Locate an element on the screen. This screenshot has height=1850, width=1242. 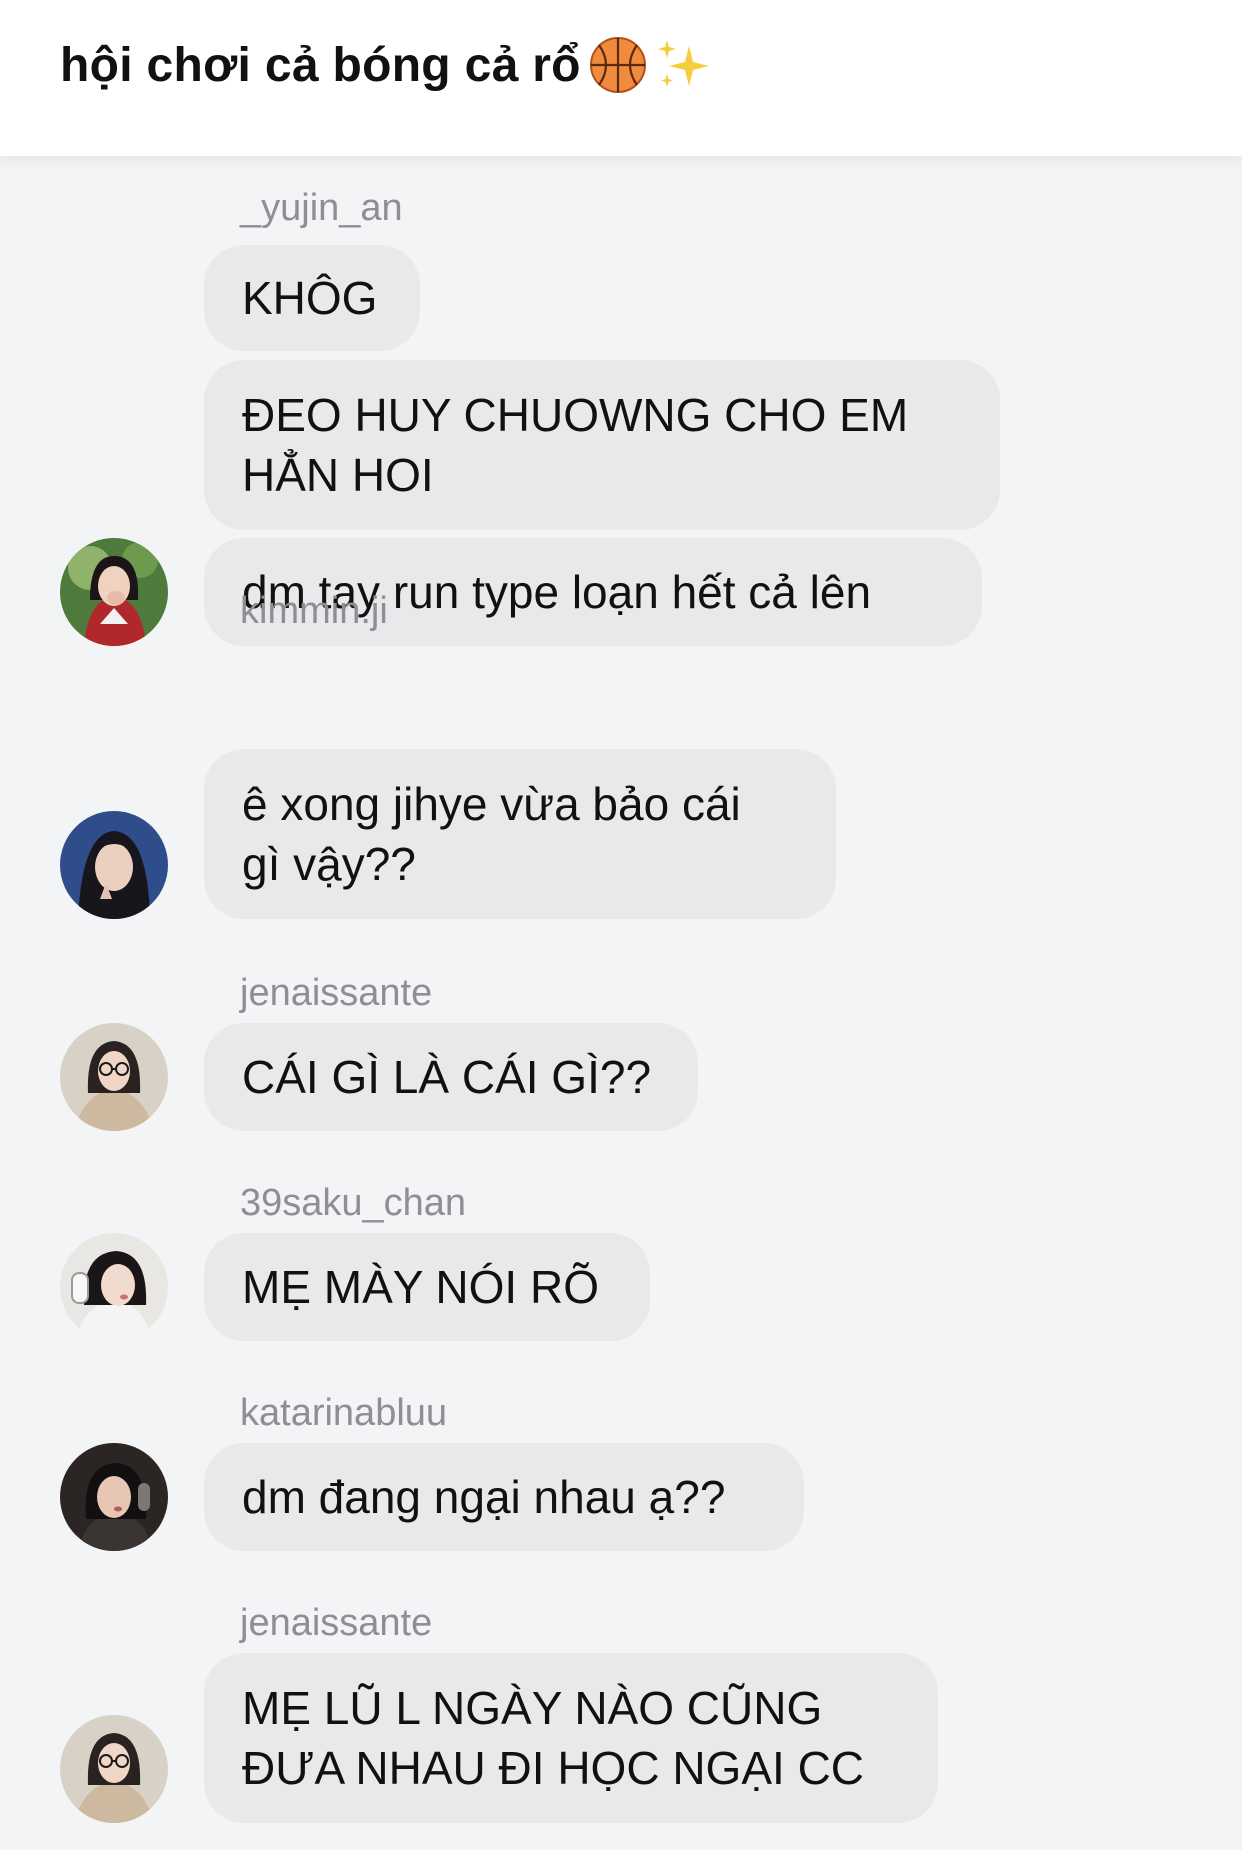
group-name: hội chơi cả bóng cả rổ is located at coordinates (320, 65).